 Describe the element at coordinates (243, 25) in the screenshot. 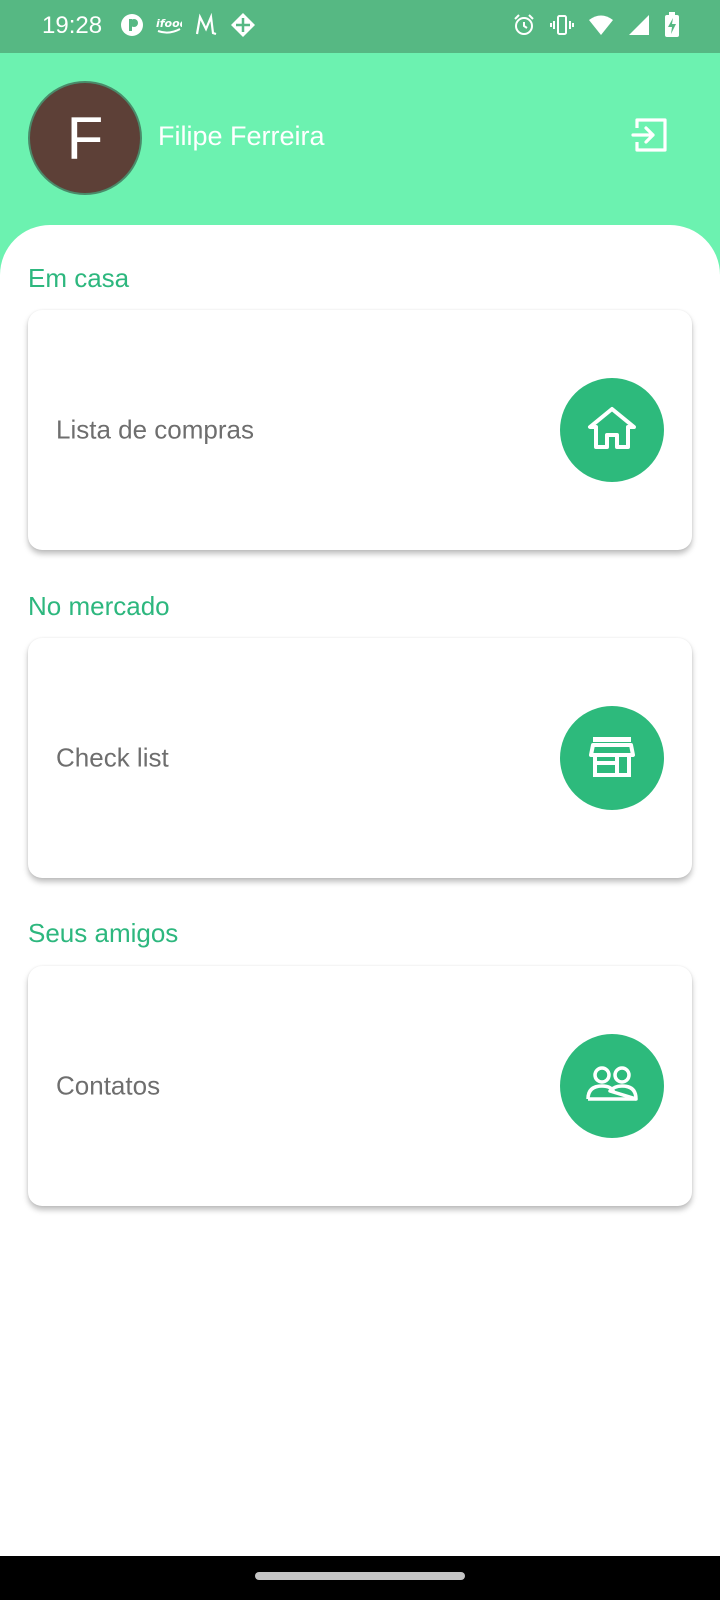

I see `diamond-app-icon` at that location.